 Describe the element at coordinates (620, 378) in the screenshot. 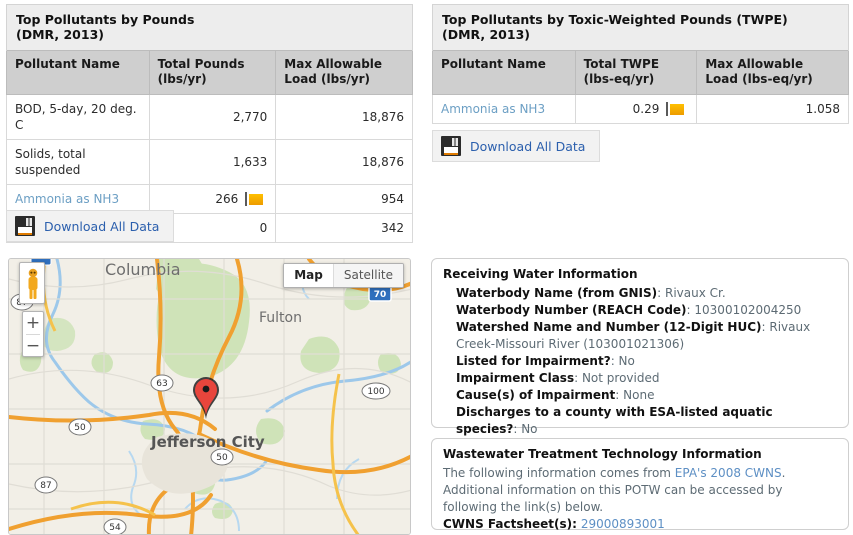

I see `field-value: Not provided` at that location.